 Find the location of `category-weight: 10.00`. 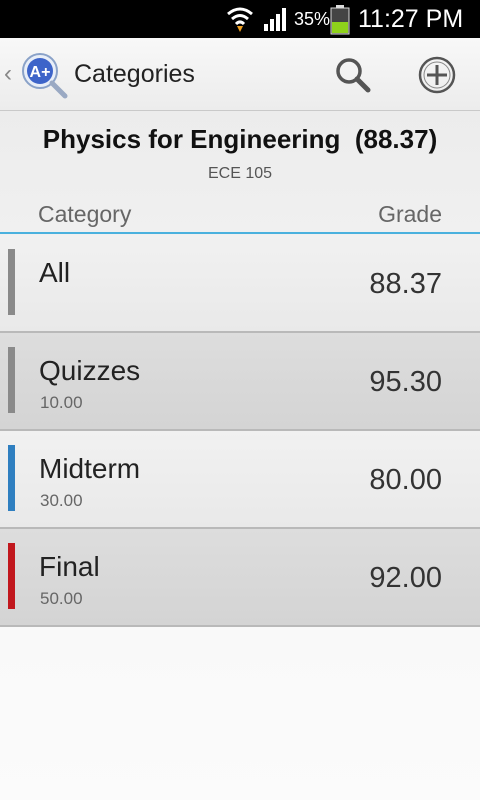

category-weight: 10.00 is located at coordinates (61, 402).